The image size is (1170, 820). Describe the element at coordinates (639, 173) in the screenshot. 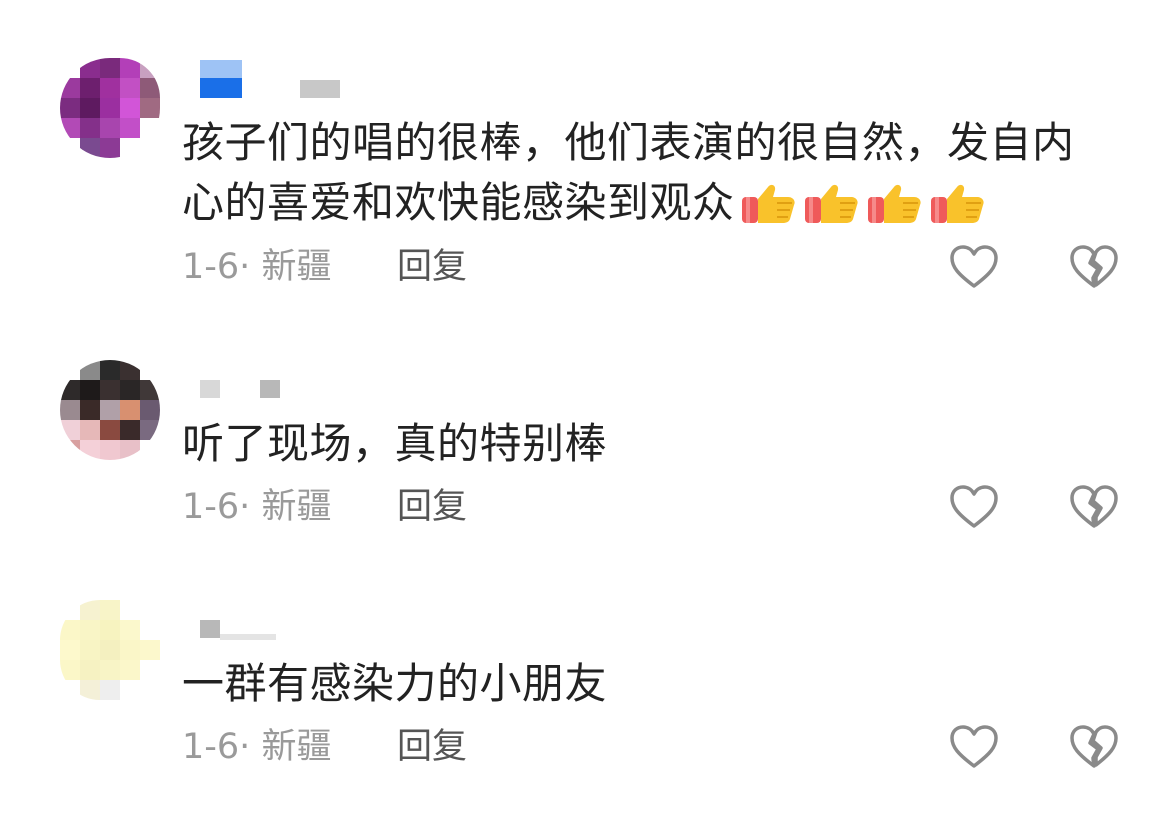

I see `comment-text: 孩子们的唱的很棒，他们表演的很自然，发自内心的喜爱和欢快能感染到观众` at that location.